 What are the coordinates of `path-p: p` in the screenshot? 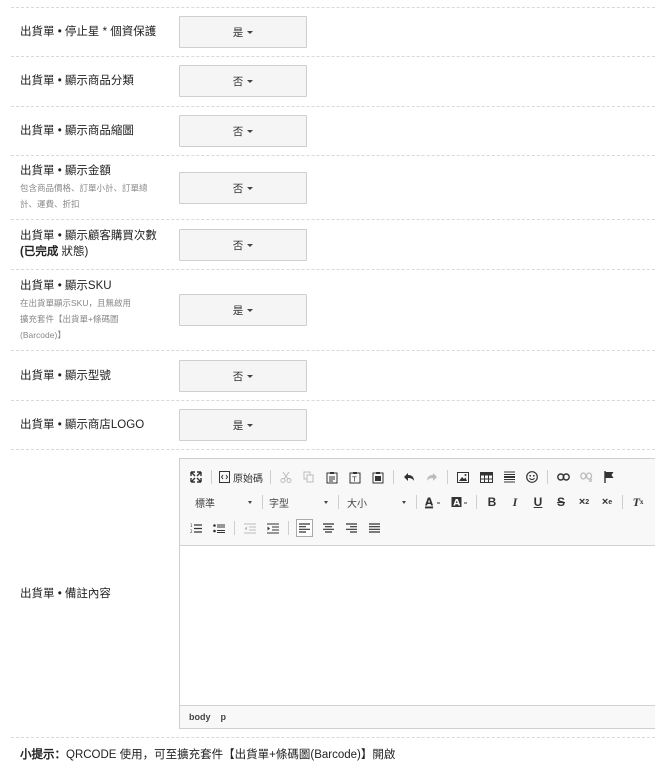 It's located at (224, 717).